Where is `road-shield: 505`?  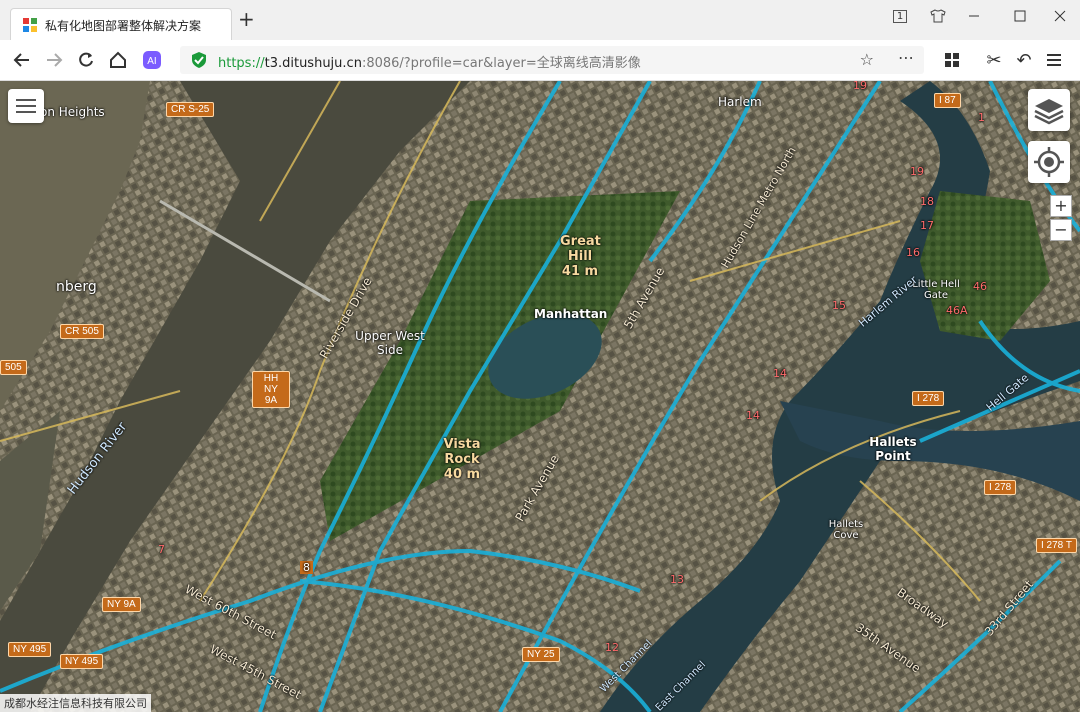 road-shield: 505 is located at coordinates (13, 367).